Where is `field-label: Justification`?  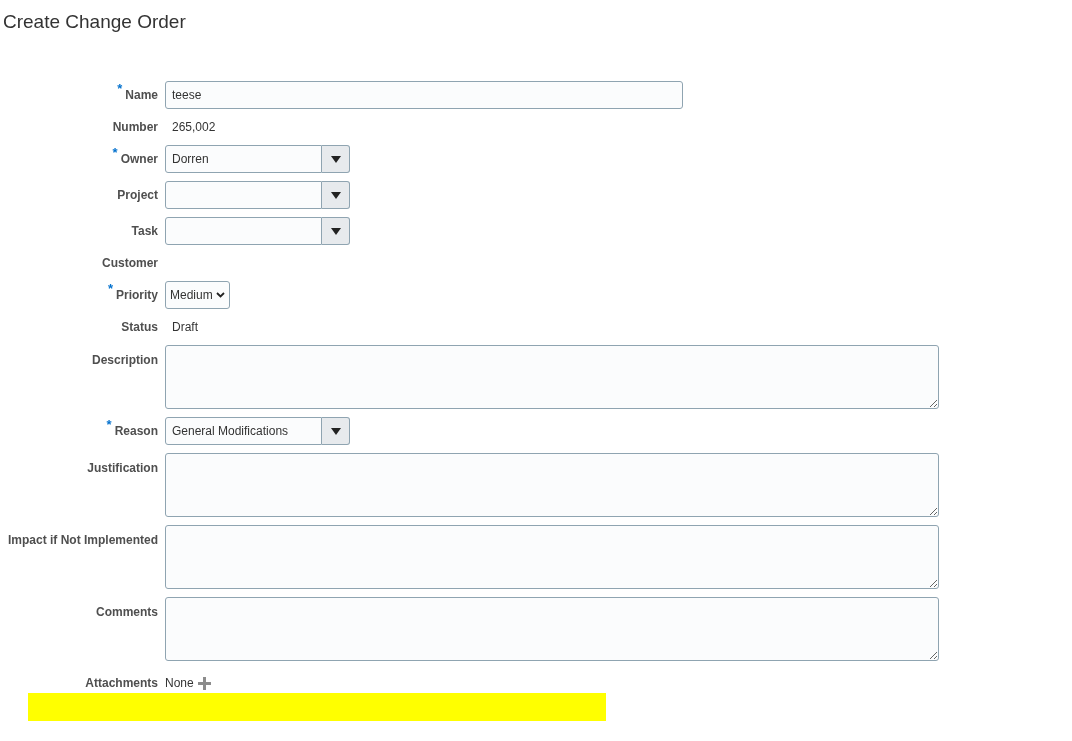 field-label: Justification is located at coordinates (122, 468).